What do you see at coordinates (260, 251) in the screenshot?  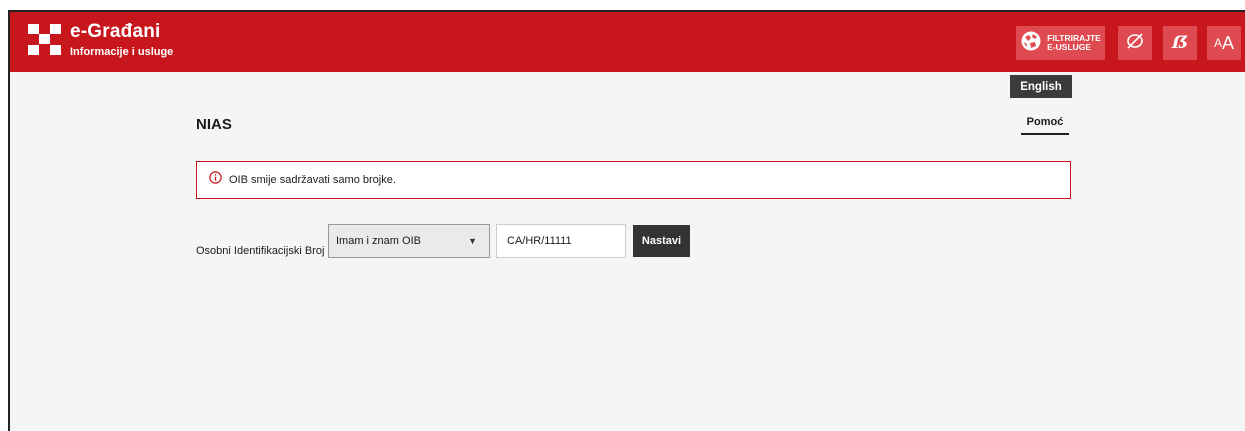 I see `oib-field-label: Osobni Identifikacijski Broj` at bounding box center [260, 251].